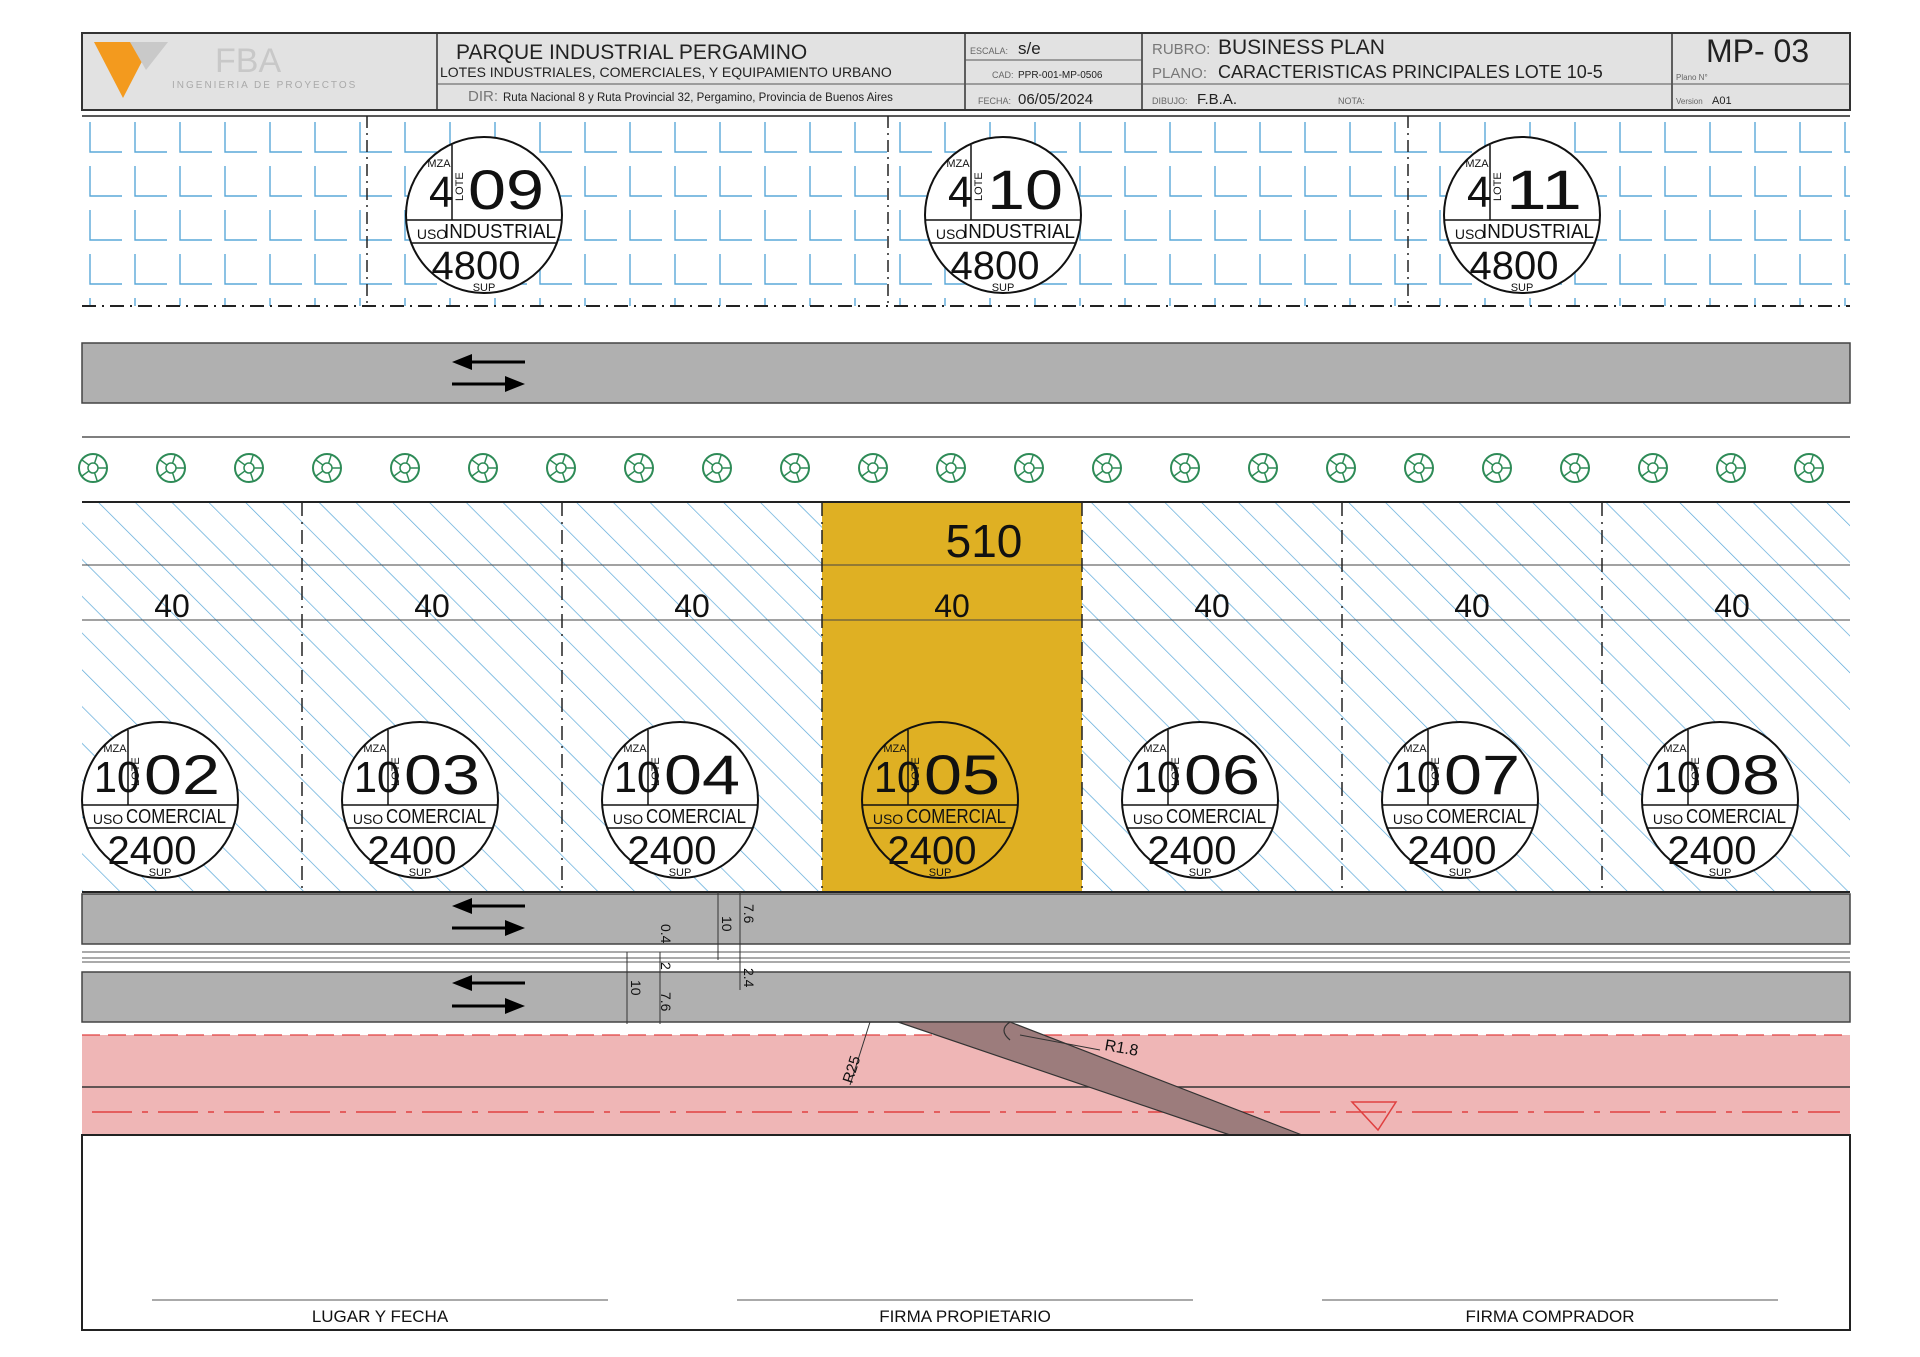 The height and width of the screenshot is (1357, 1920). Describe the element at coordinates (666, 1002) in the screenshot. I see `dim-left-4: 7.6` at that location.